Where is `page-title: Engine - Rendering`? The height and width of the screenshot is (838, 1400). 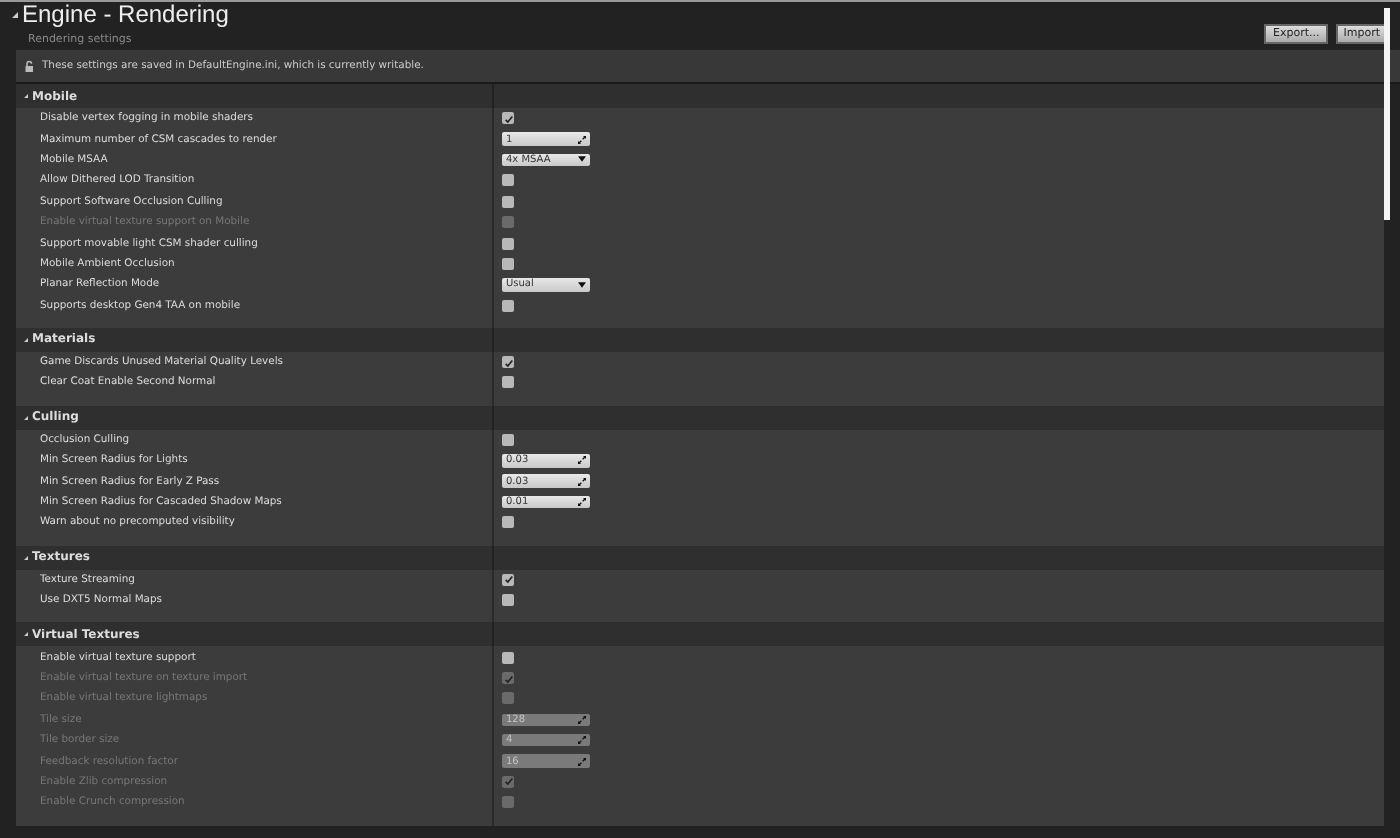
page-title: Engine - Rendering is located at coordinates (125, 15).